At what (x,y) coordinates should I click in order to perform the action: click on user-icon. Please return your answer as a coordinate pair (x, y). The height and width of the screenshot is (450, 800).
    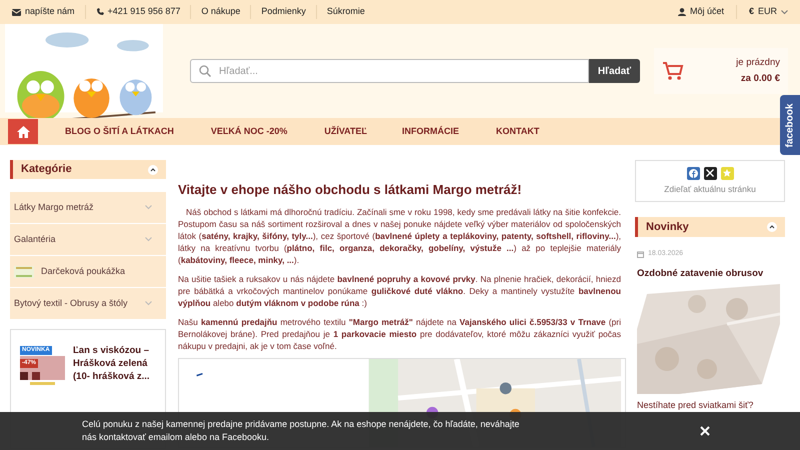
    Looking at the image, I should click on (682, 12).